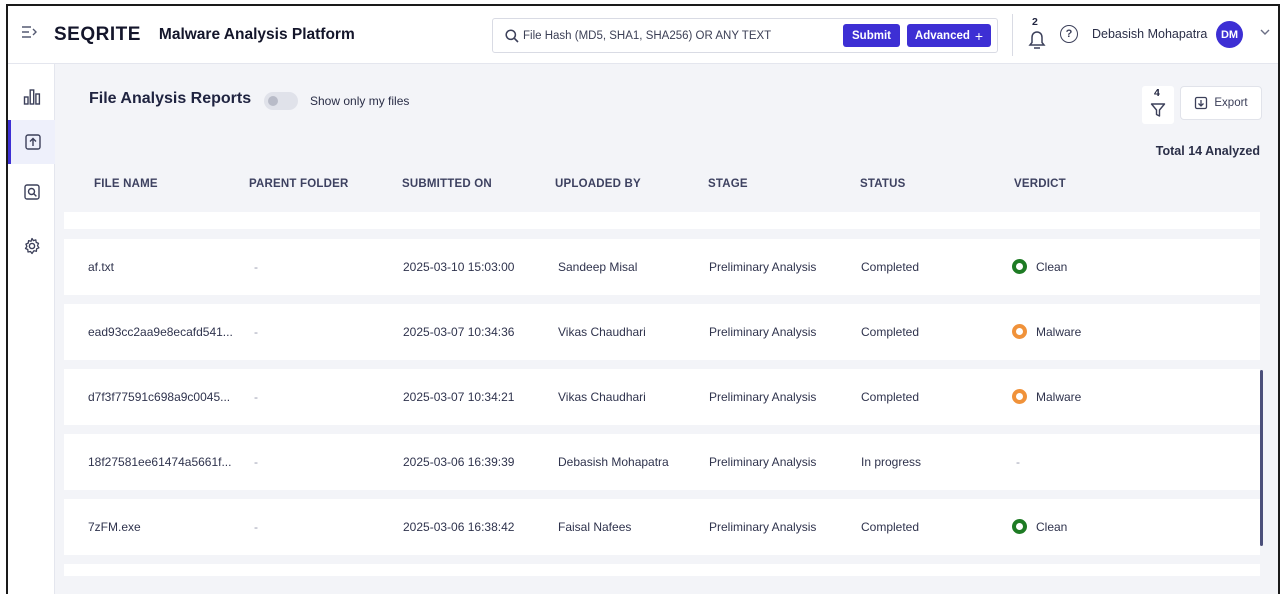 Image resolution: width=1285 pixels, height=594 pixels. Describe the element at coordinates (281, 101) in the screenshot. I see `show-my-files-toggle` at that location.